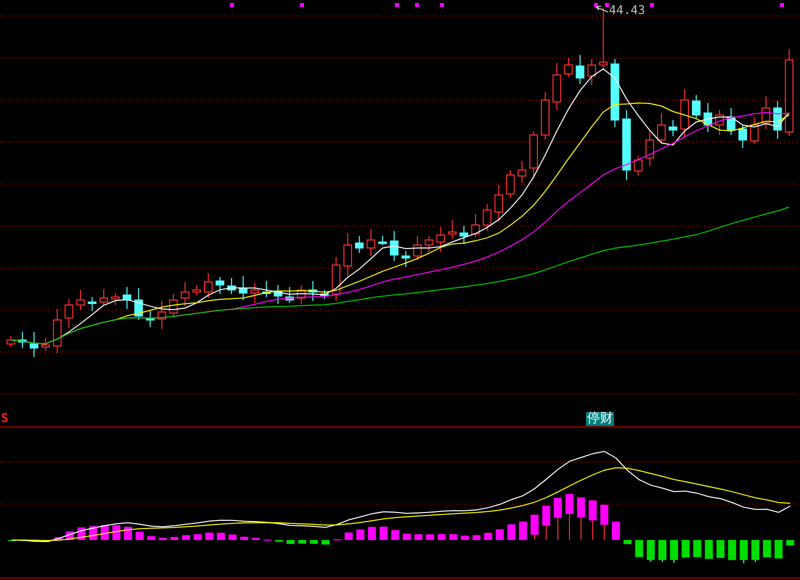  I want to click on indicator-marker: S, so click(4, 418).